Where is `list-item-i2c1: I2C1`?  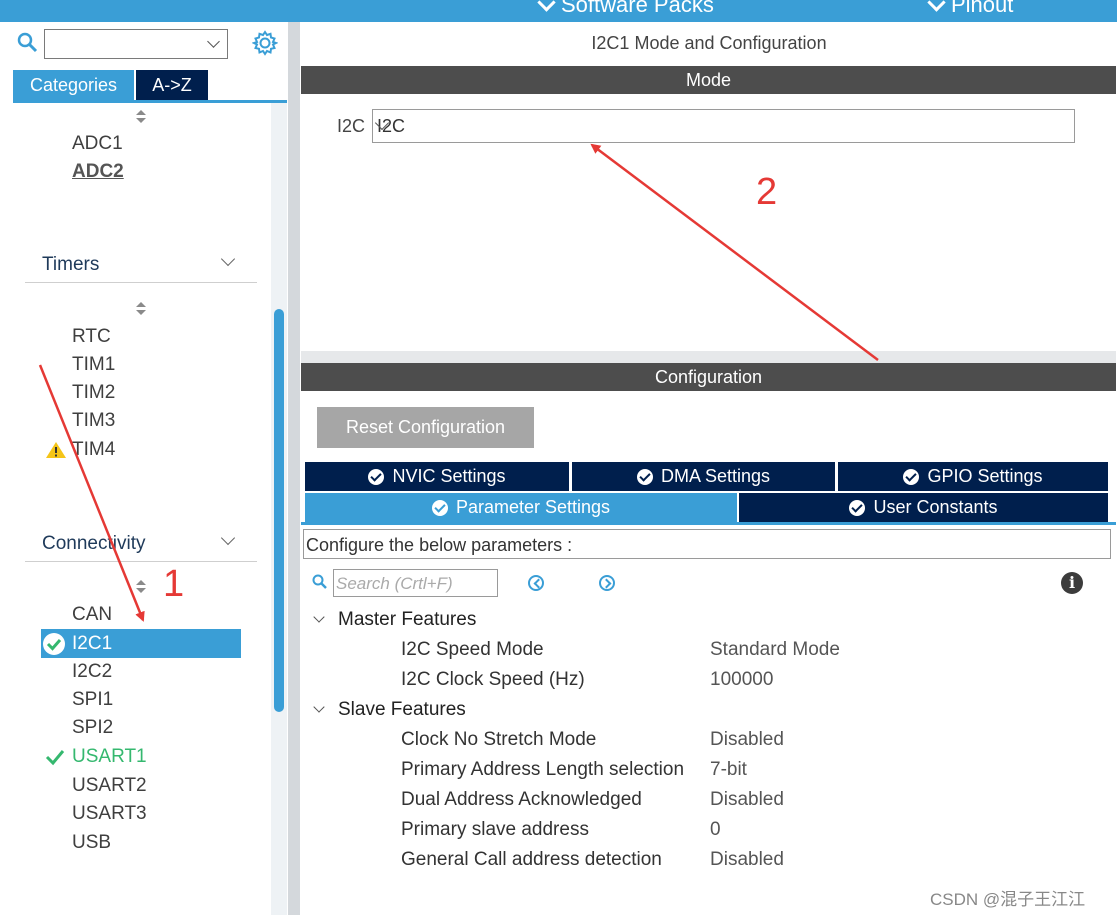
list-item-i2c1: I2C1 is located at coordinates (92, 644).